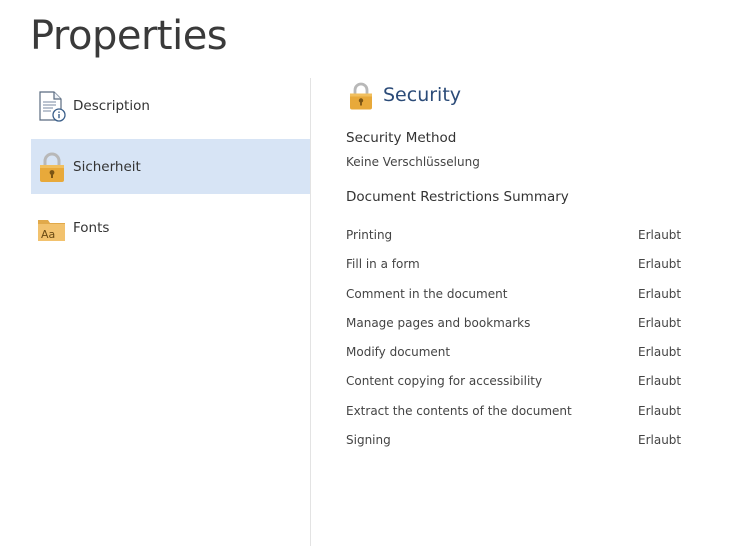 The image size is (754, 546). I want to click on document-info-icon, so click(52, 106).